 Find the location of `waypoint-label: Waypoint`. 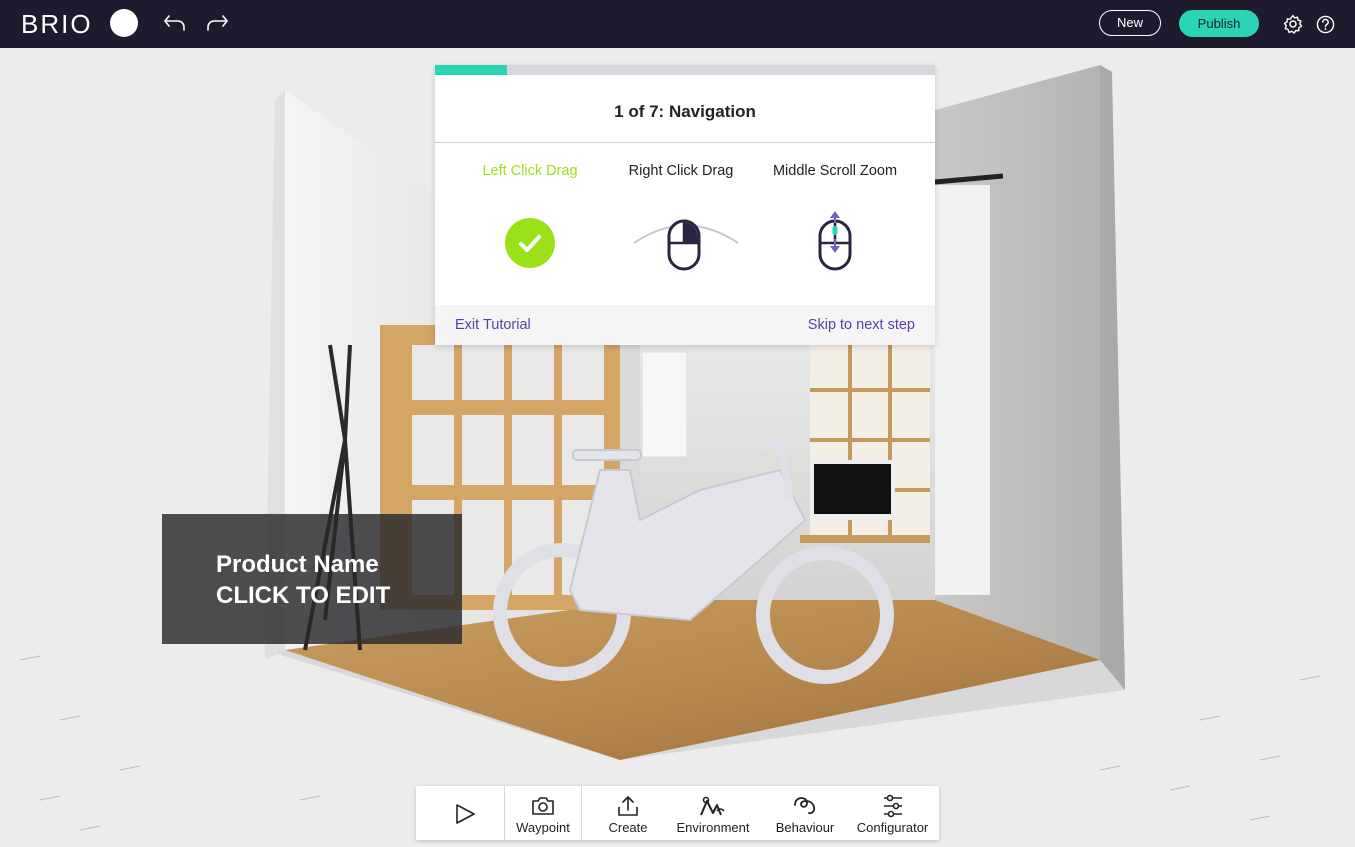

waypoint-label: Waypoint is located at coordinates (543, 827).